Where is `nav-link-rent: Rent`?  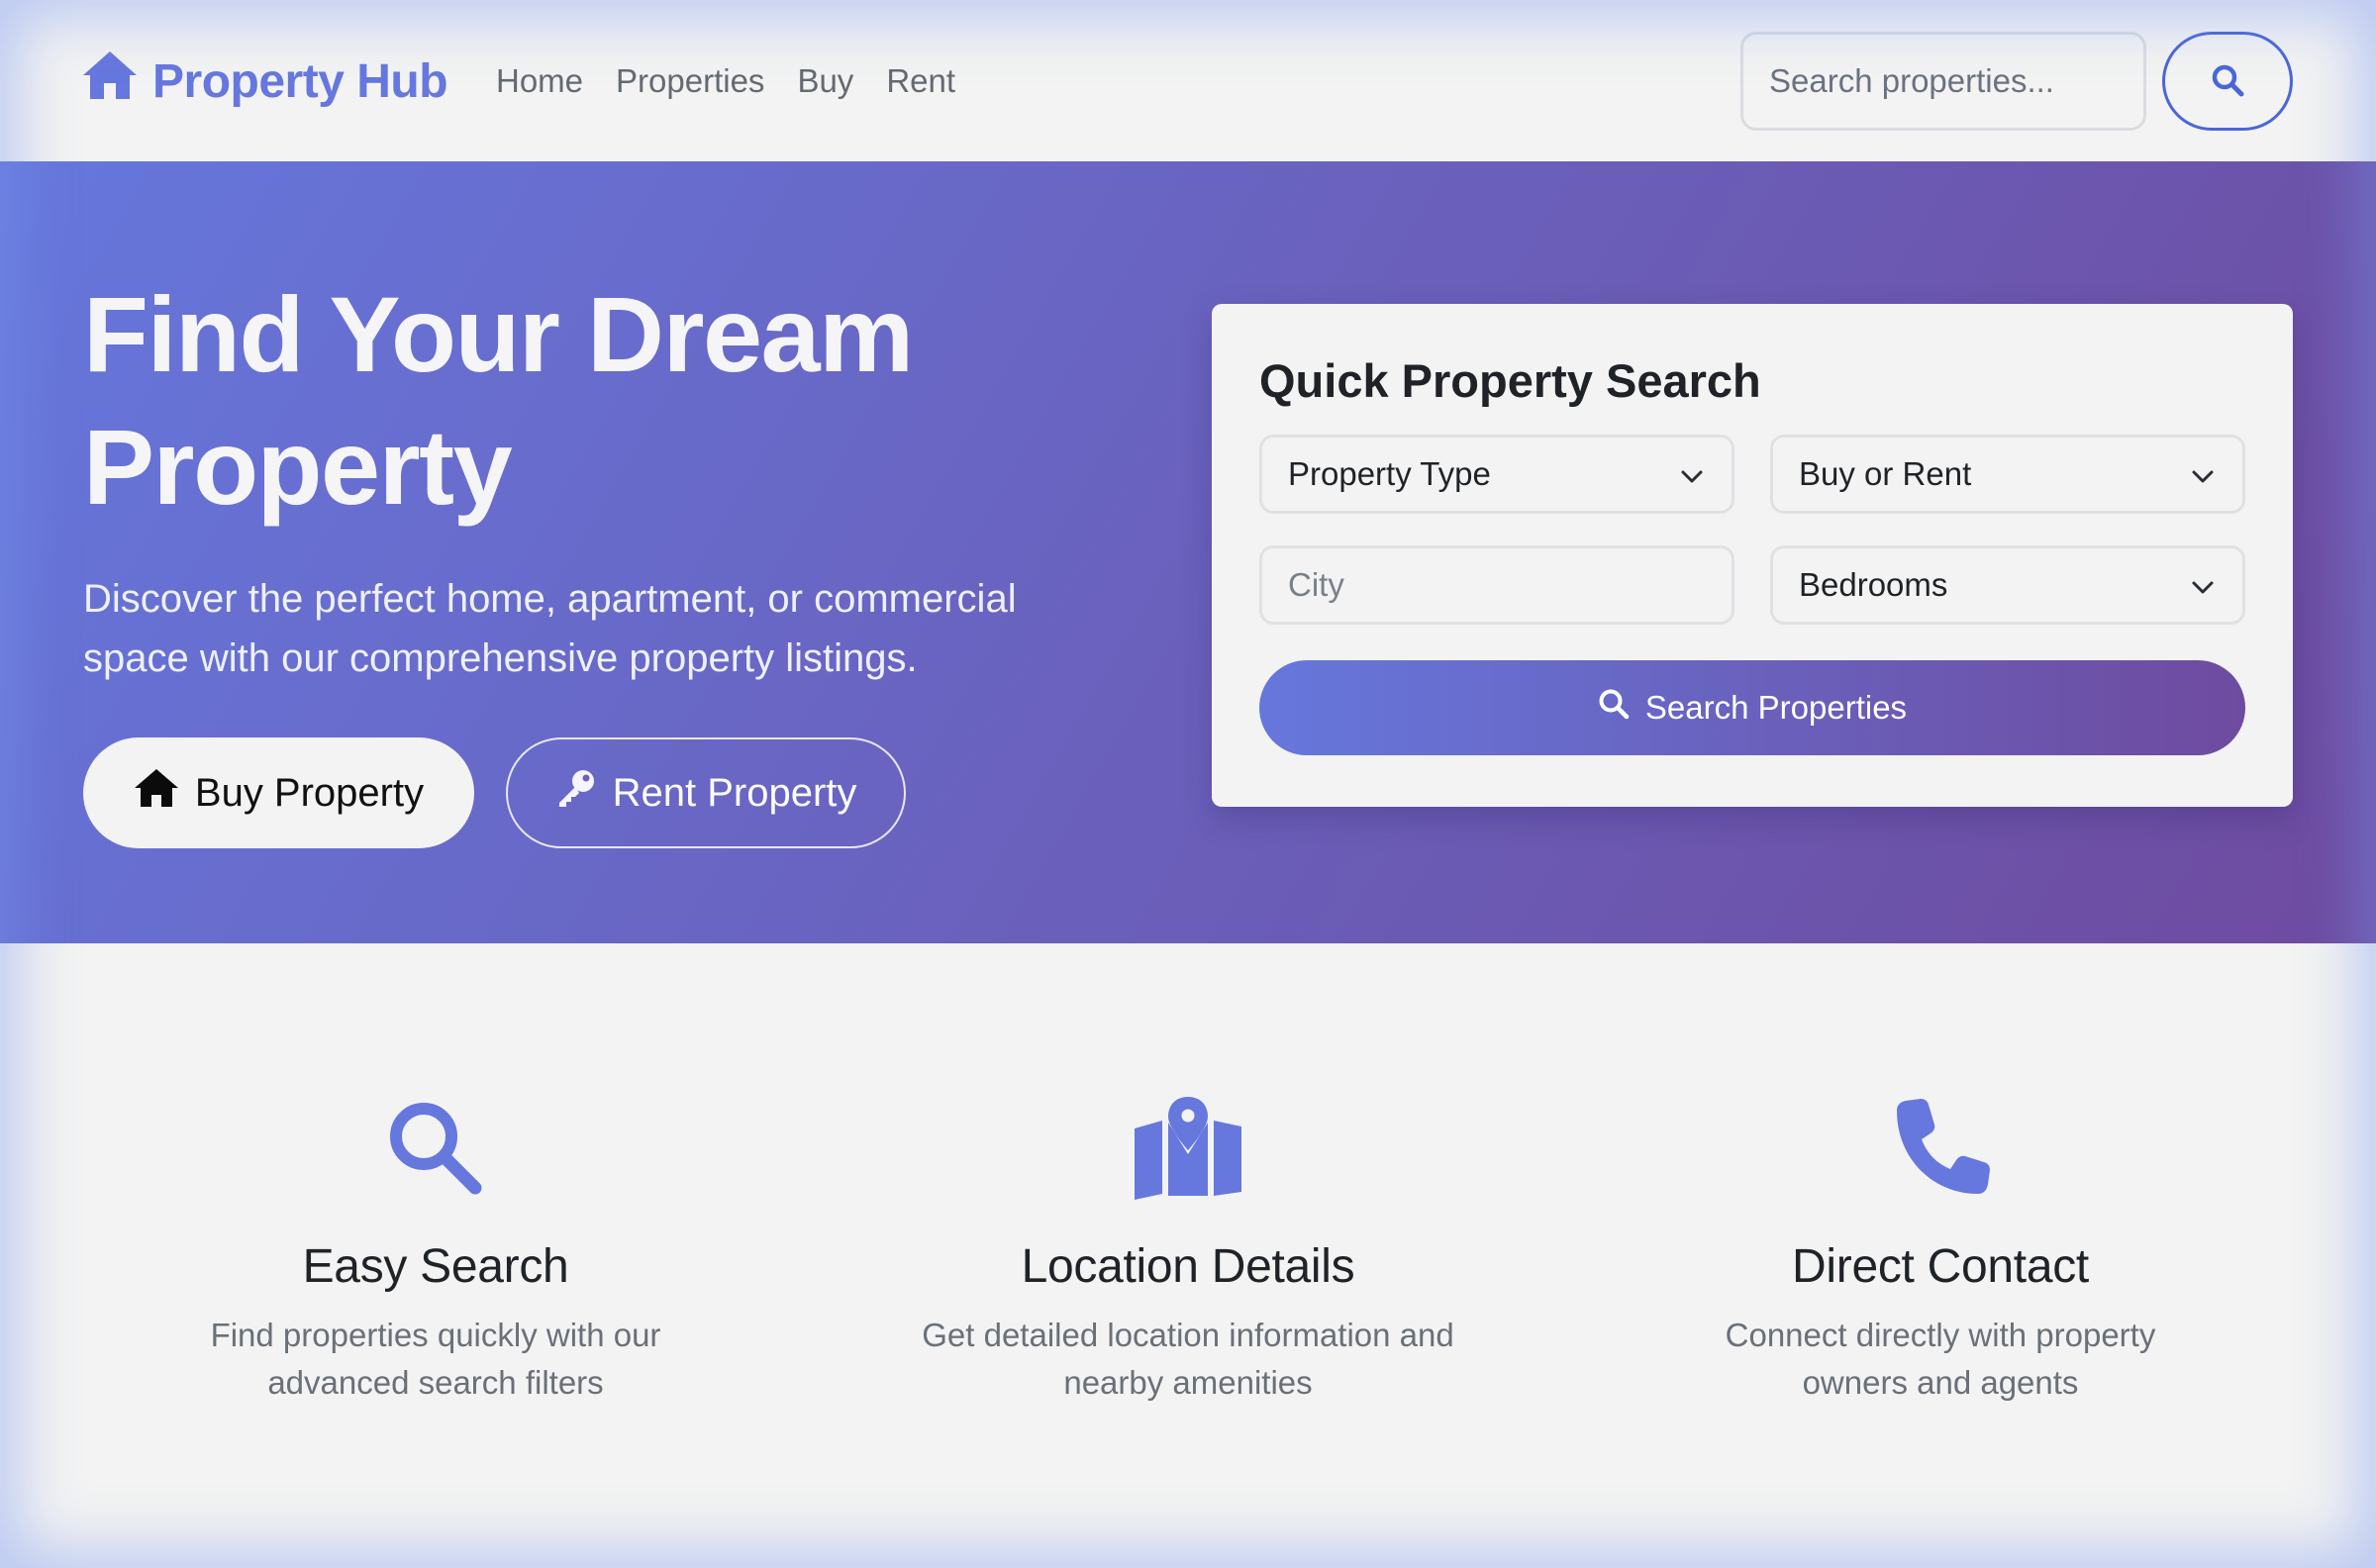 nav-link-rent: Rent is located at coordinates (921, 81).